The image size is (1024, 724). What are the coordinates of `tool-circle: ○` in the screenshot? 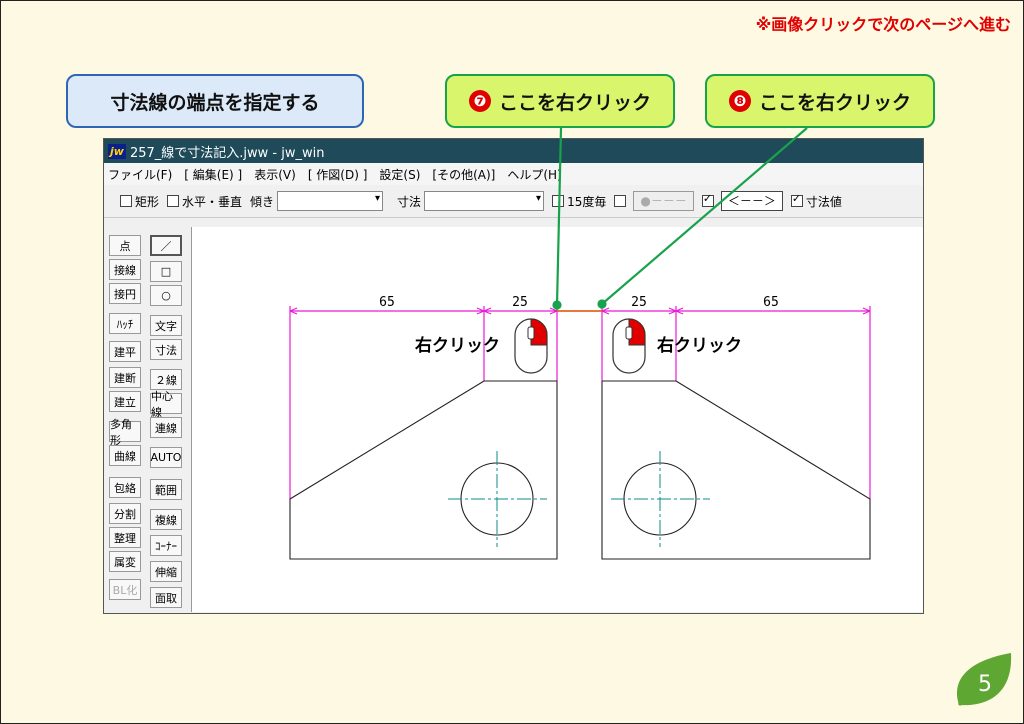 It's located at (166, 295).